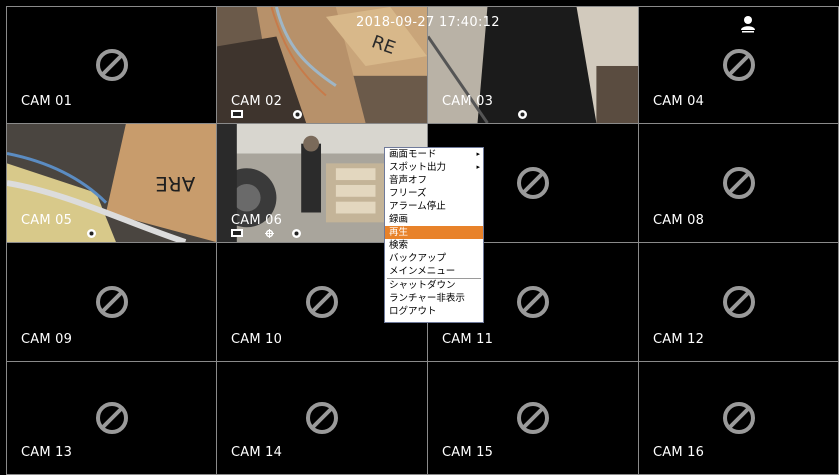 The image size is (839, 475). I want to click on menu-item-backup: バックアップ, so click(434, 258).